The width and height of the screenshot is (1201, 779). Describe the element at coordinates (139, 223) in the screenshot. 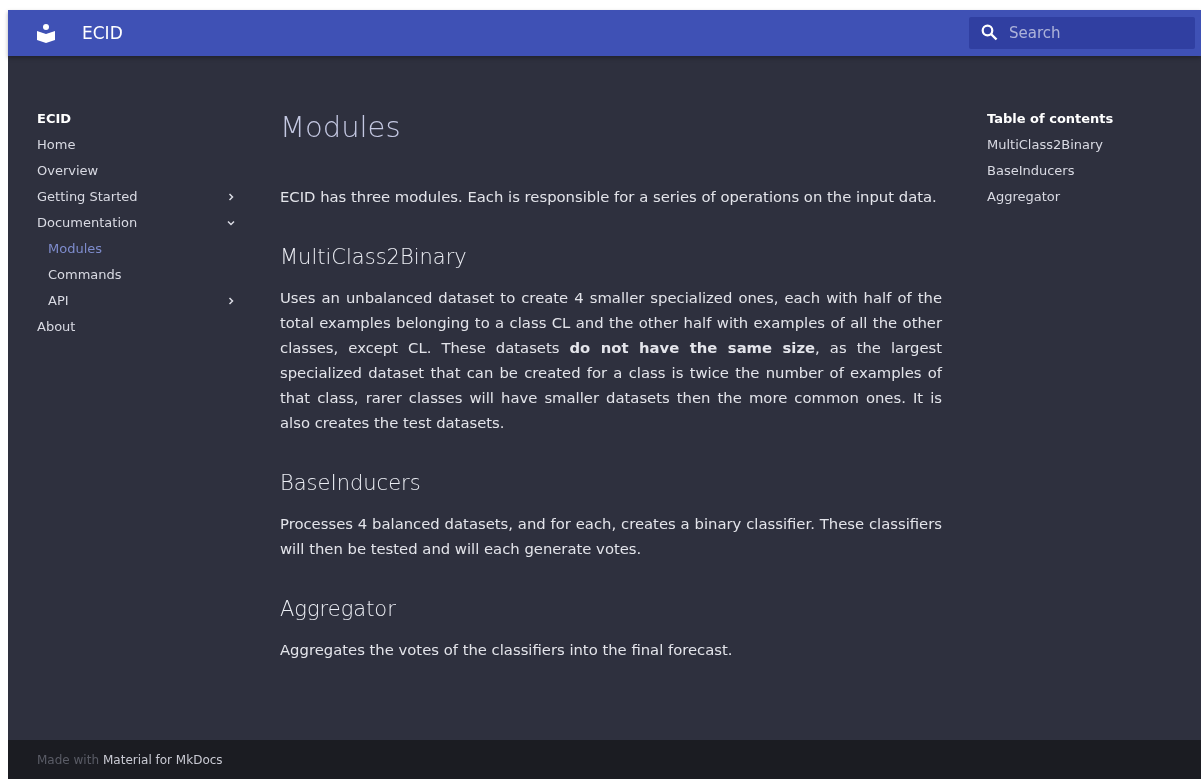

I see `nav-section: Documentation` at that location.